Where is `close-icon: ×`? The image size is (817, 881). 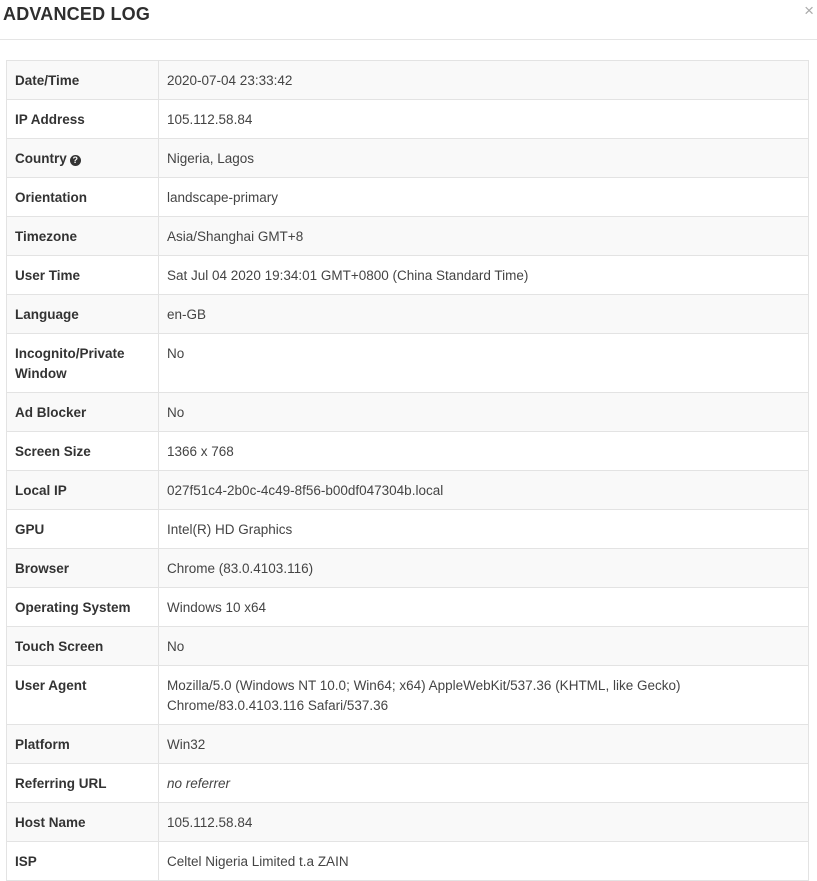
close-icon: × is located at coordinates (809, 11).